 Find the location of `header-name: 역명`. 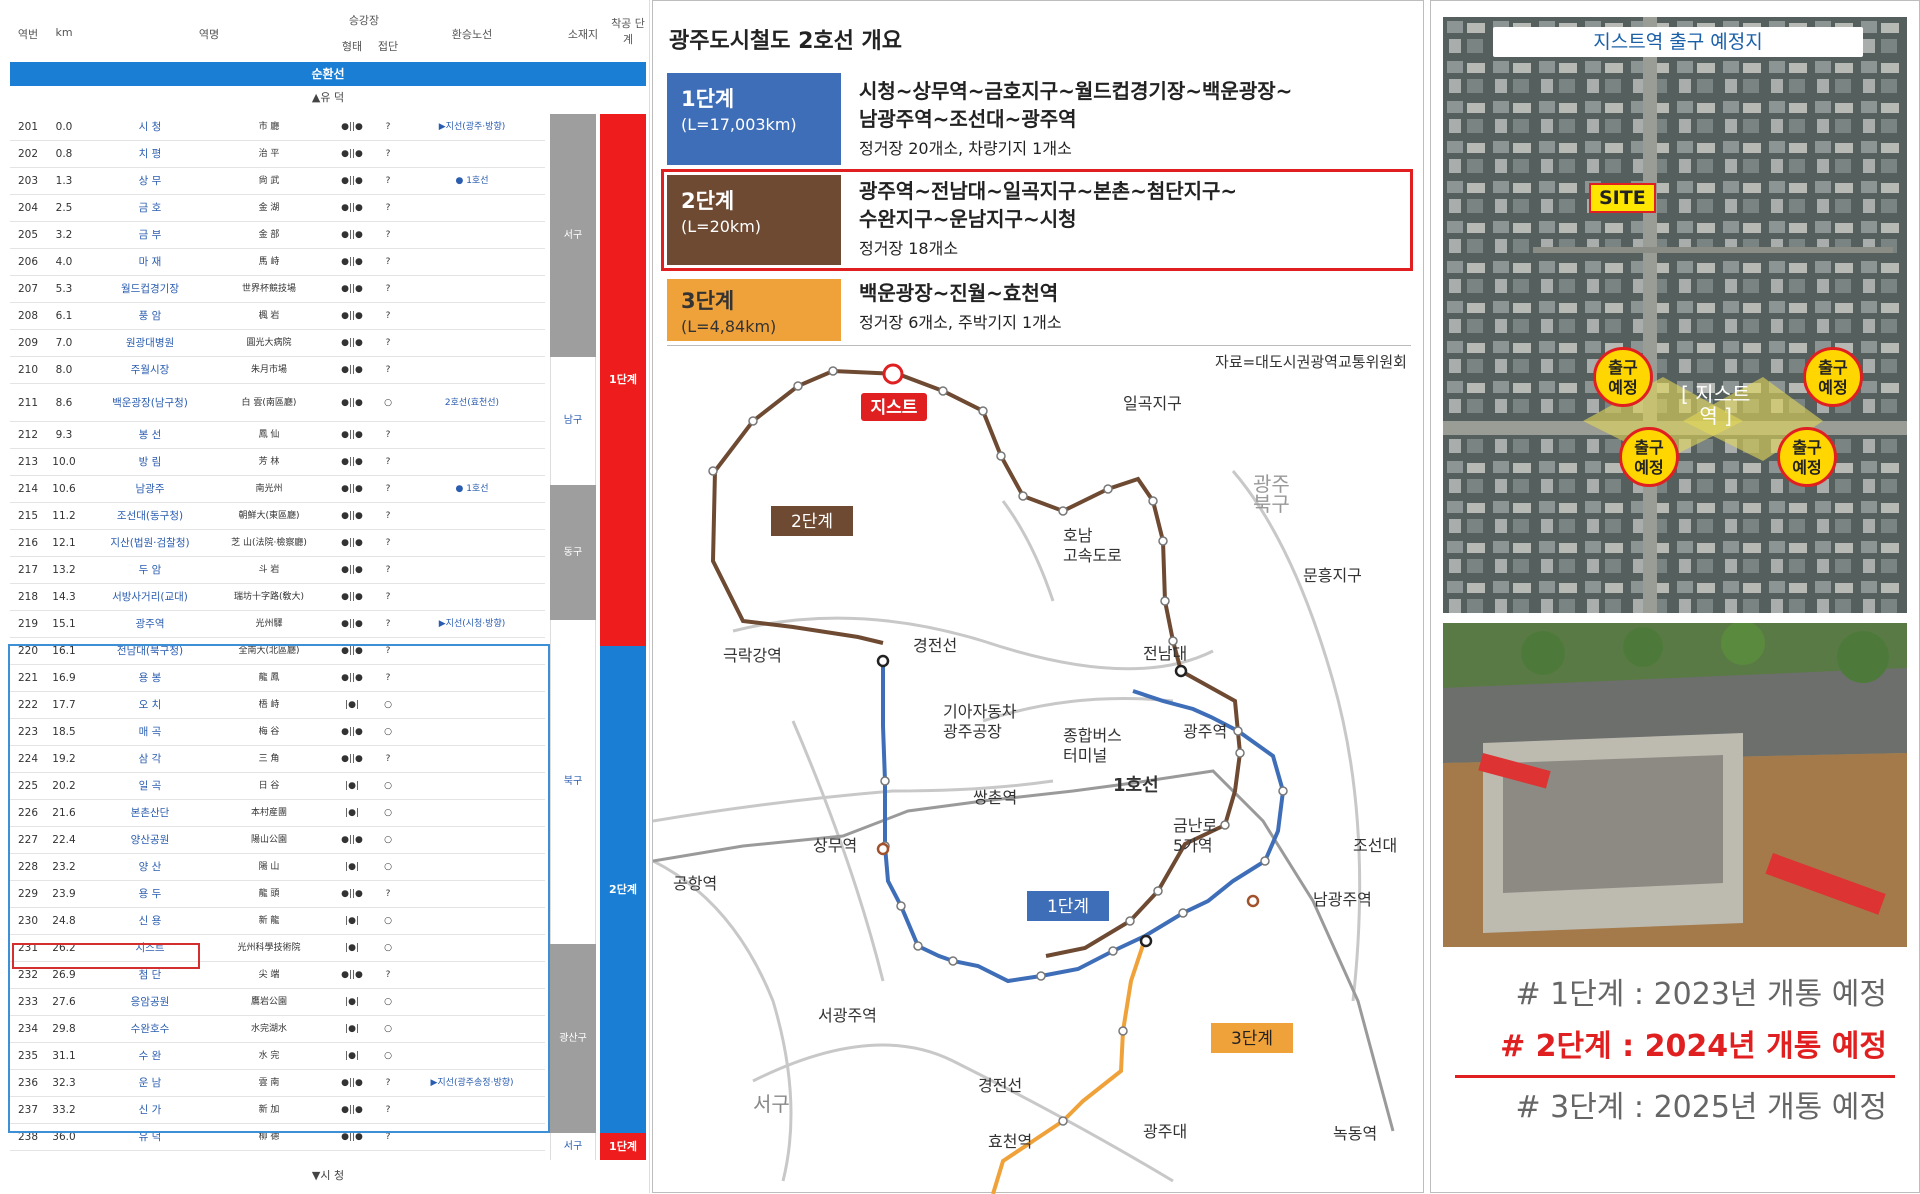

header-name: 역명 is located at coordinates (209, 34).